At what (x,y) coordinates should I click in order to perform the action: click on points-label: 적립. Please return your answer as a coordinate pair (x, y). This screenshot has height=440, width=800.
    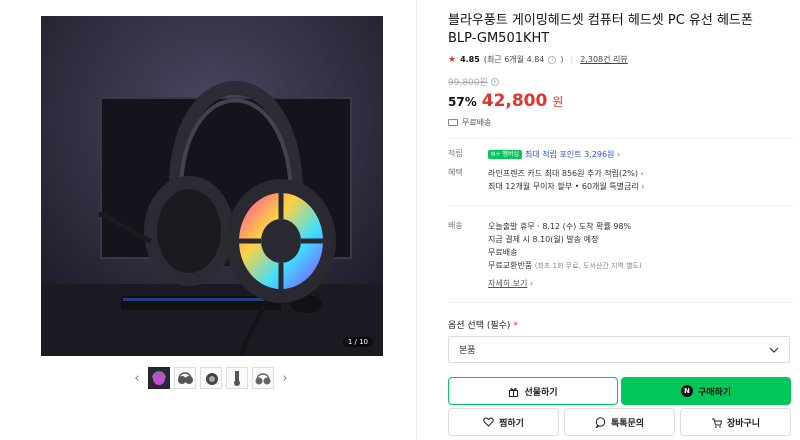
    Looking at the image, I should click on (455, 153).